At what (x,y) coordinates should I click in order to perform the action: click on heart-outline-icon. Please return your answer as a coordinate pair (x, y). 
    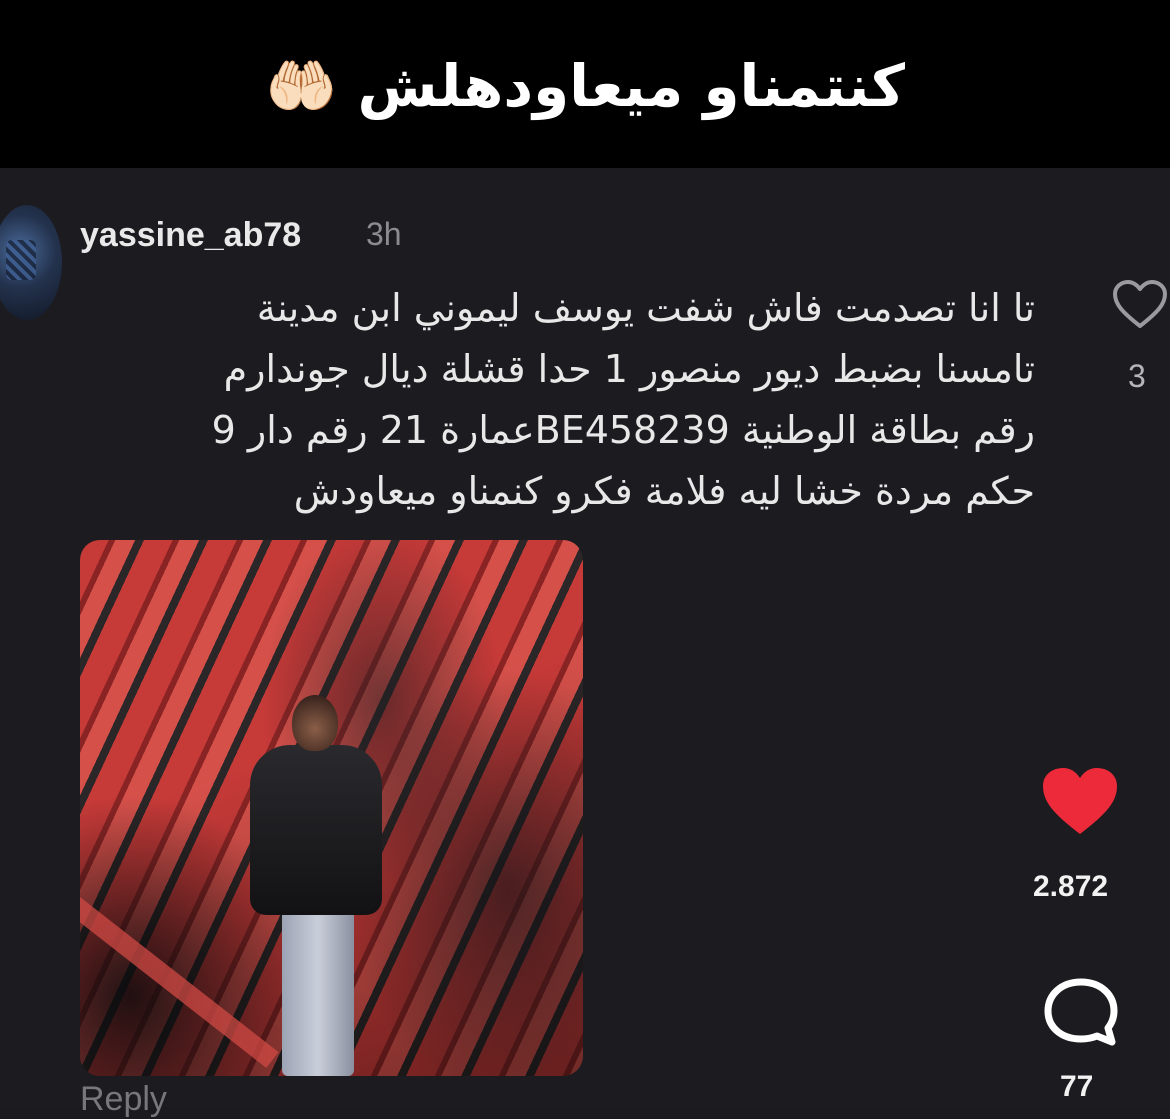
    Looking at the image, I should click on (1140, 305).